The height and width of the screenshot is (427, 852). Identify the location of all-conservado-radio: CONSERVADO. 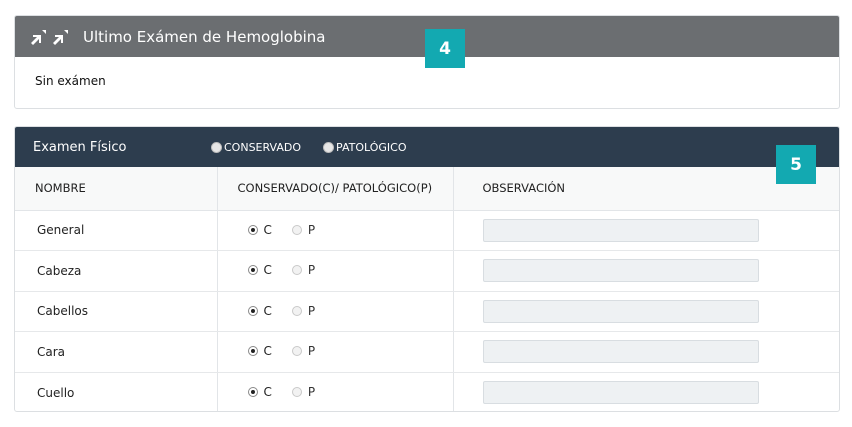
(256, 147).